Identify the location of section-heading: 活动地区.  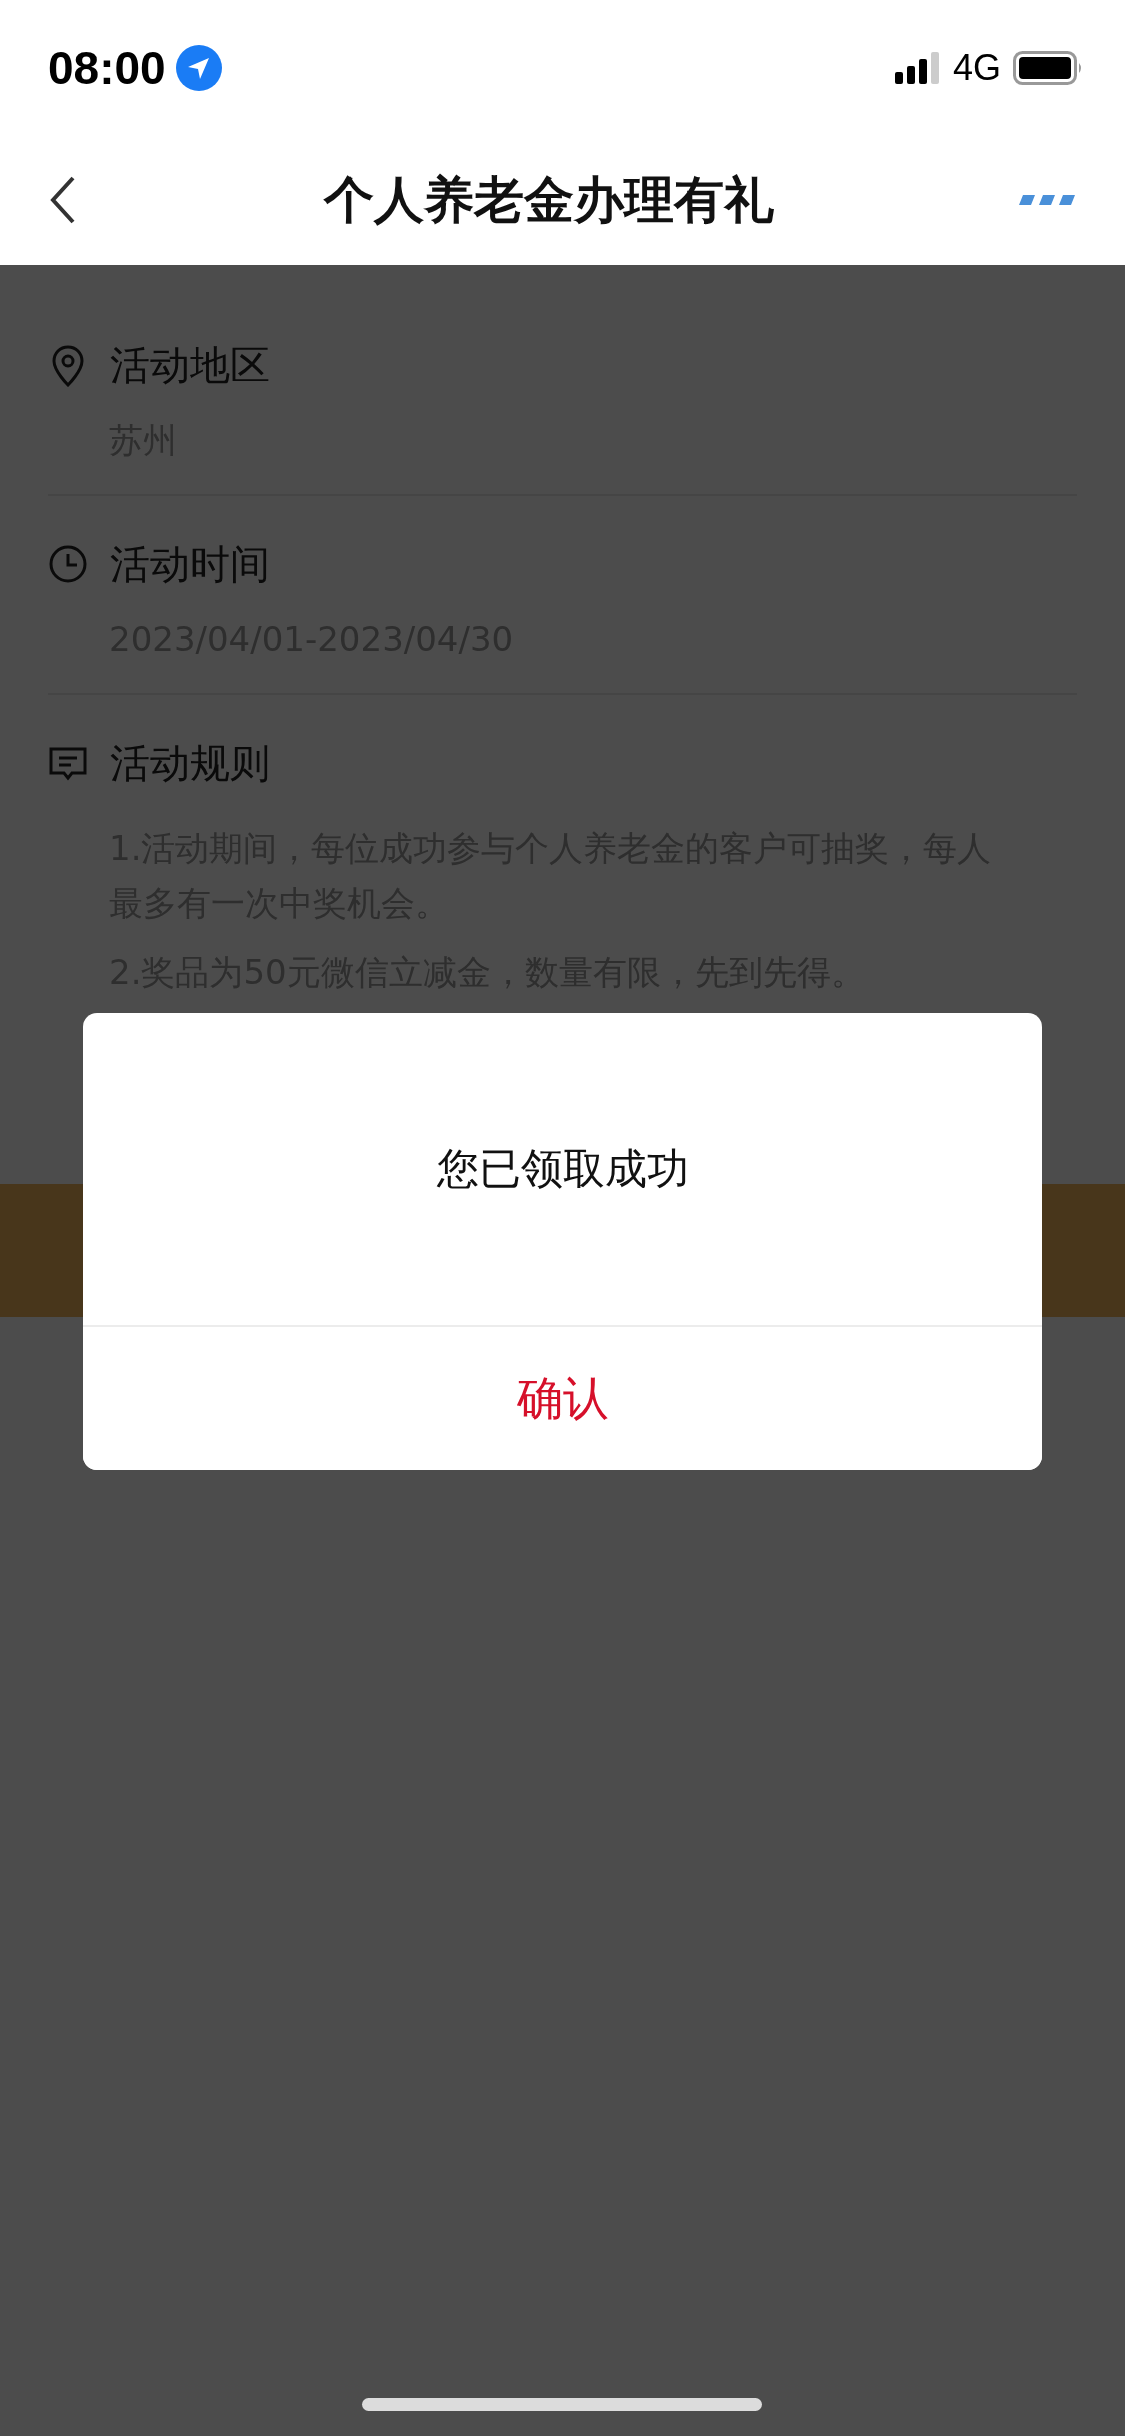
(190, 365).